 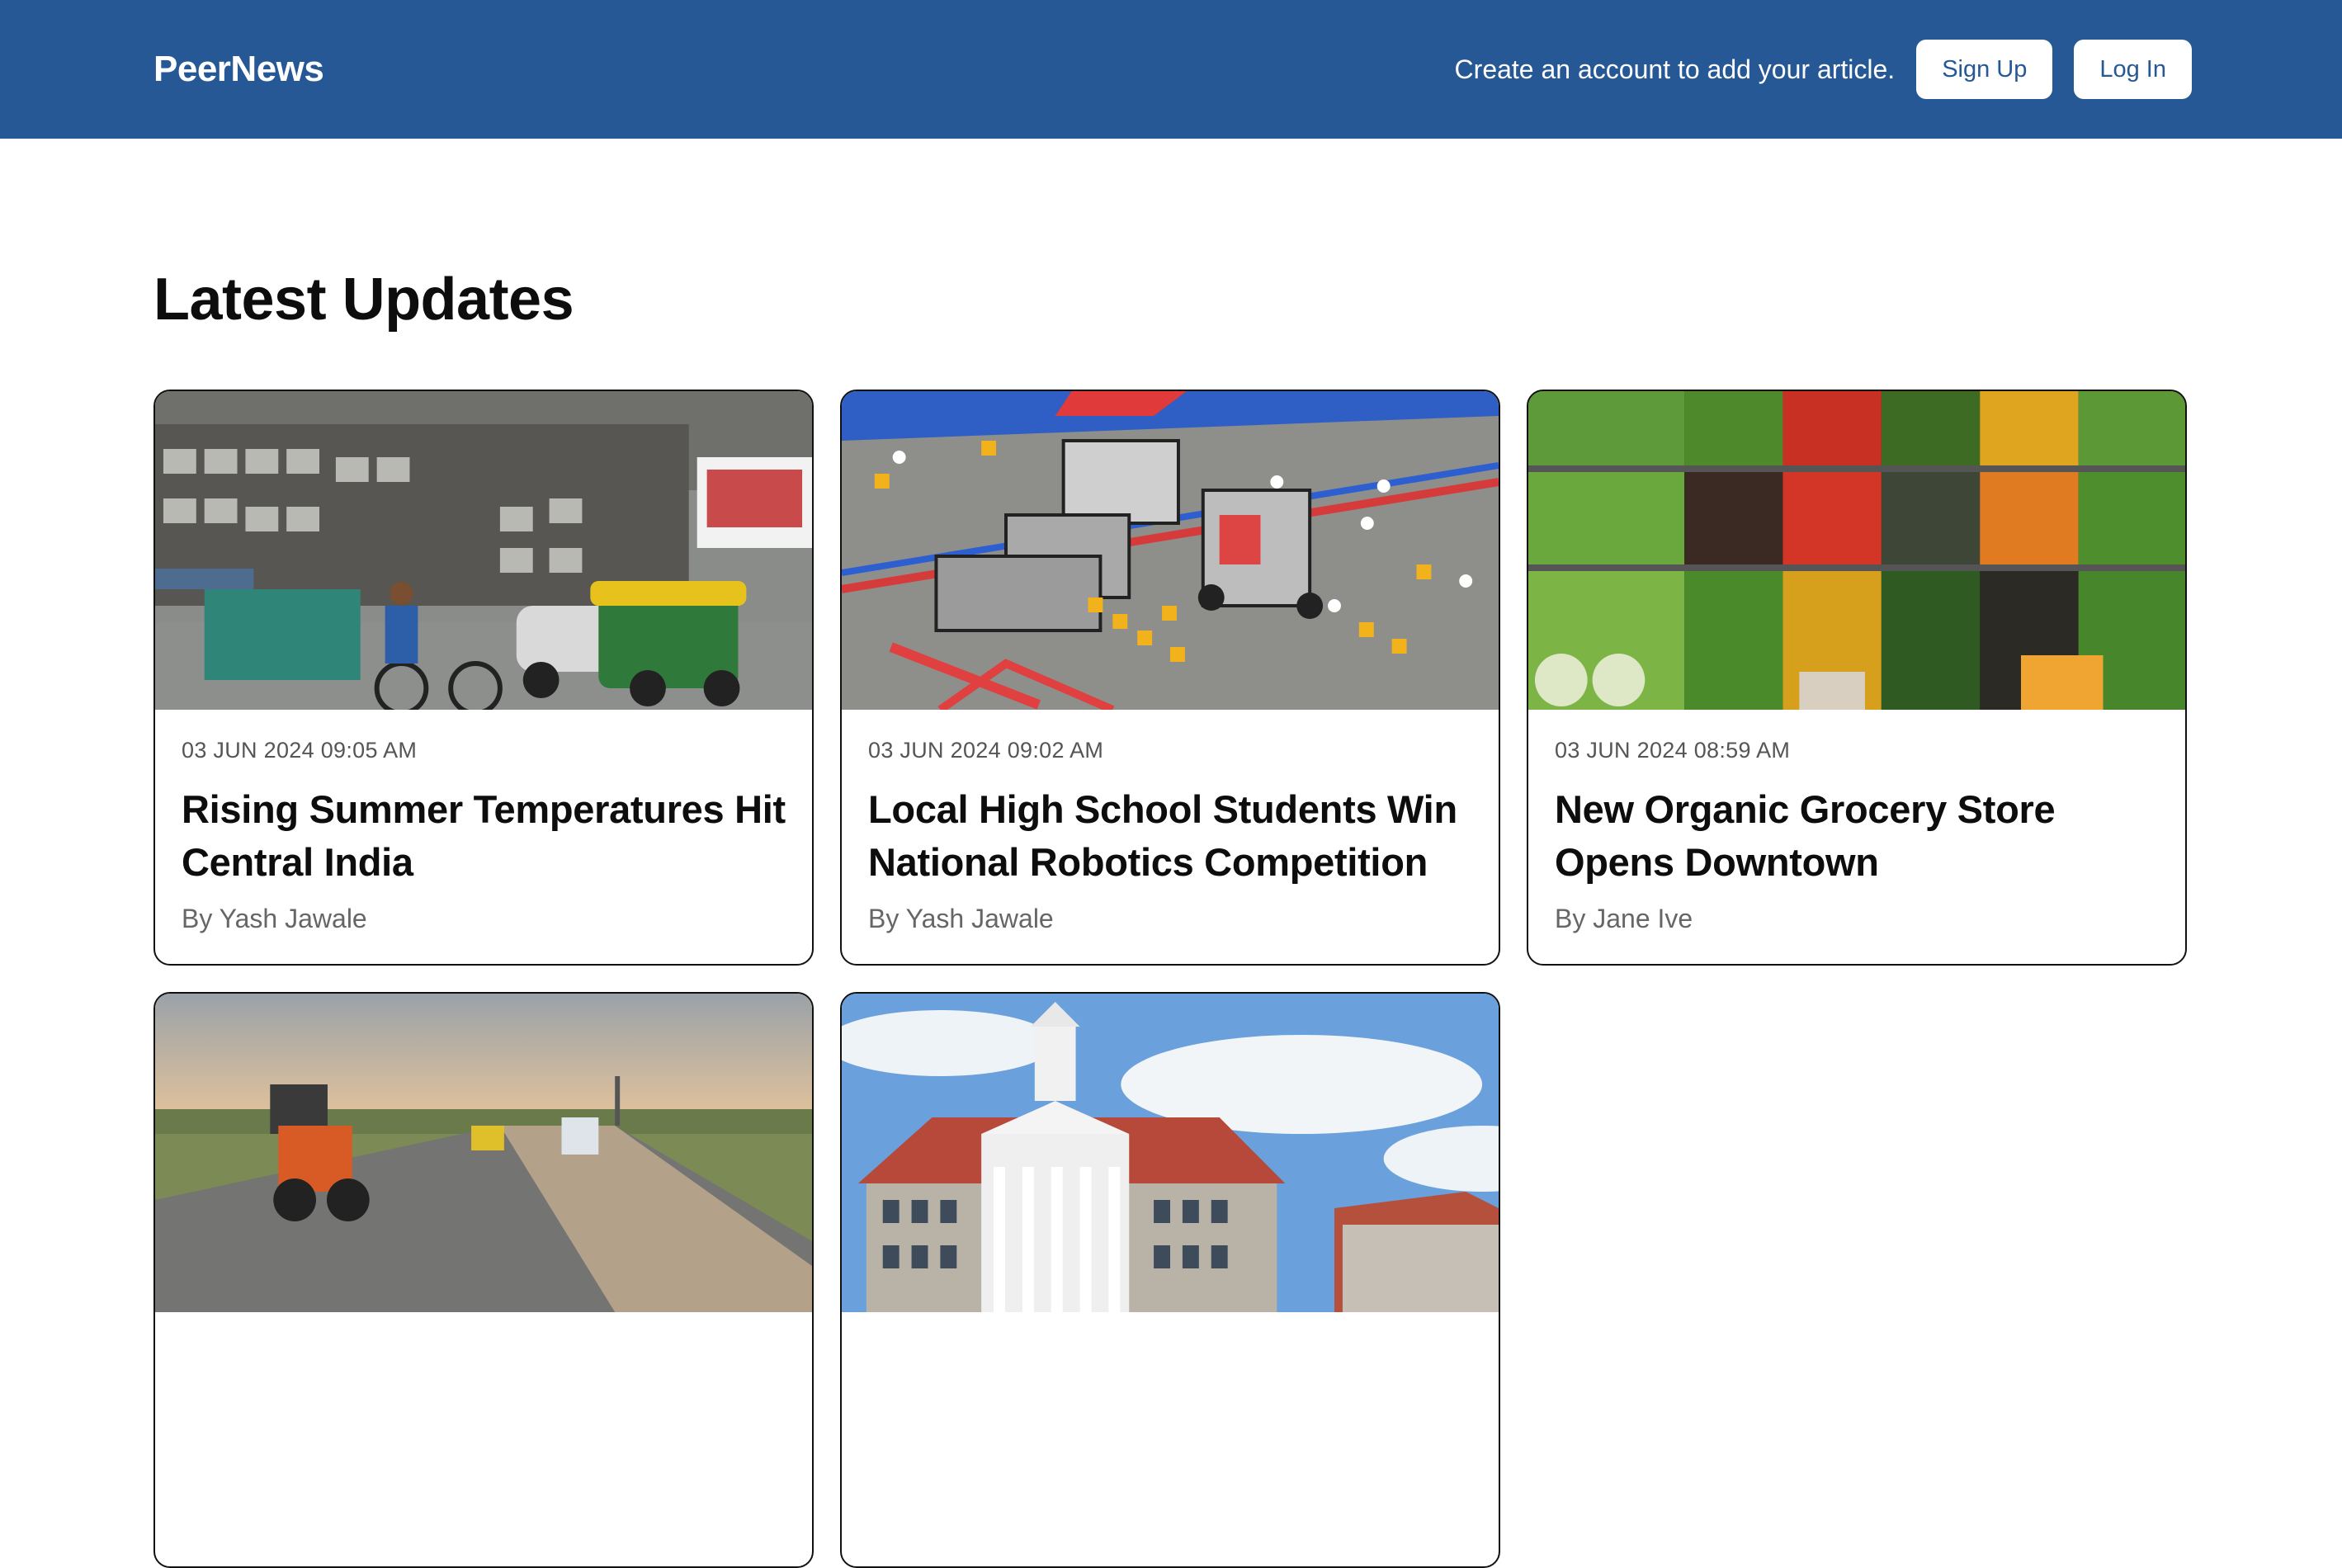 I want to click on login-button: Log In, so click(x=2133, y=69).